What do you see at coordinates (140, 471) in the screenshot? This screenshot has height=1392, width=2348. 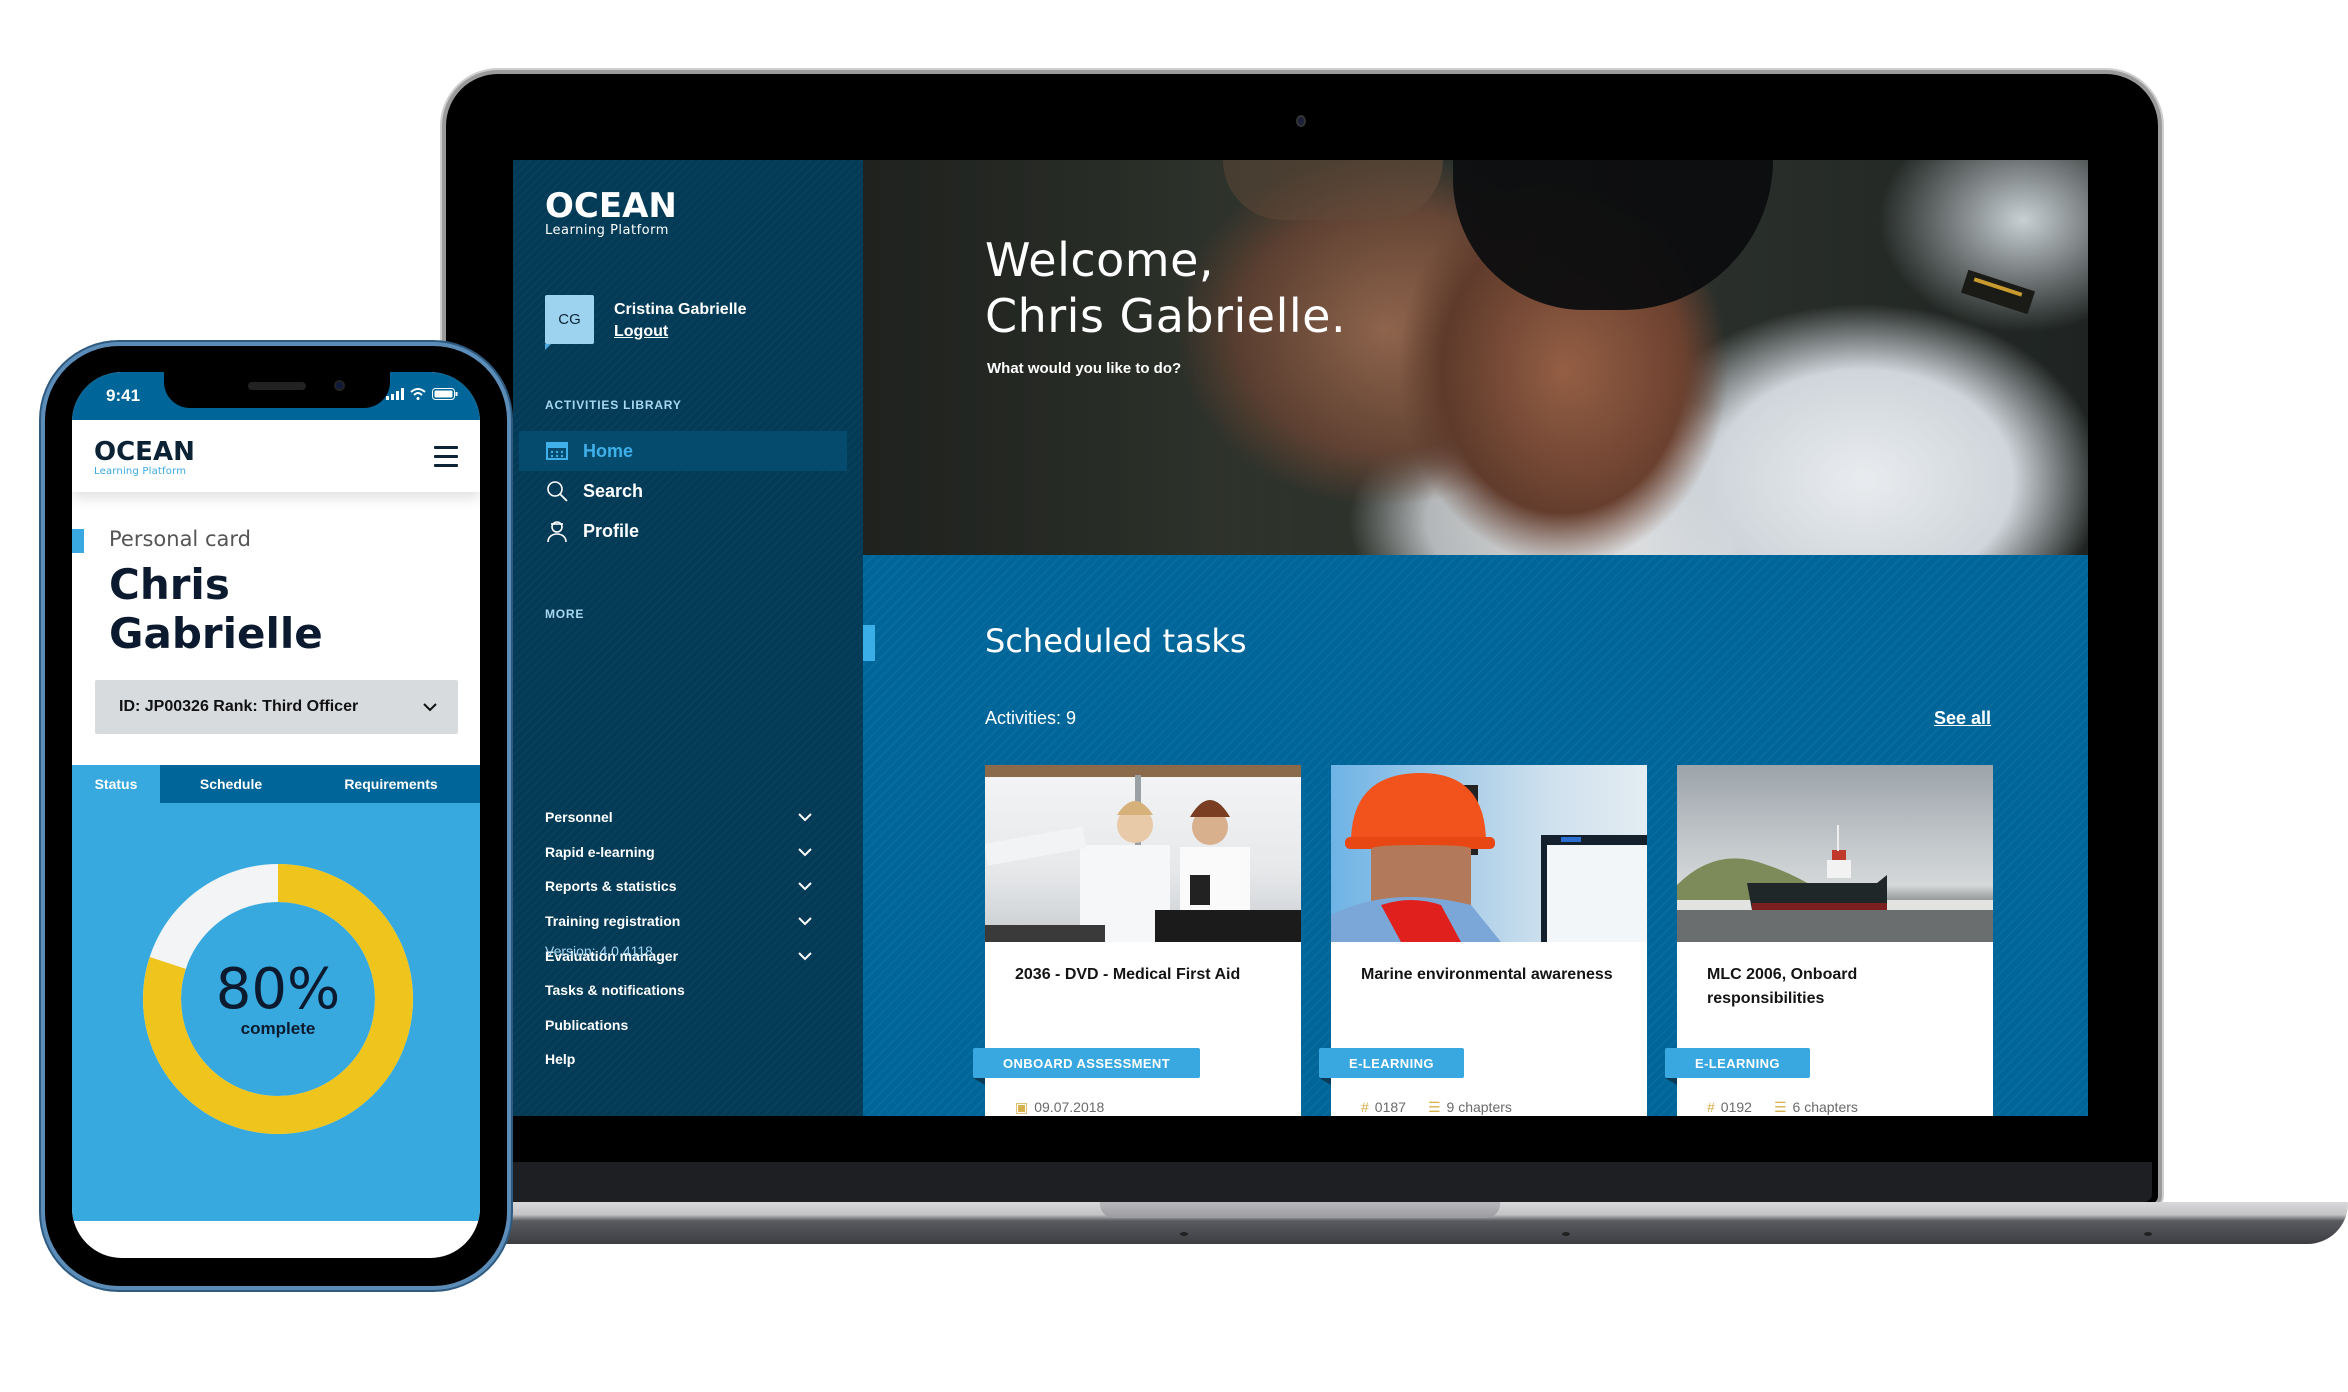 I see `brand-tagline: Learning Platform` at bounding box center [140, 471].